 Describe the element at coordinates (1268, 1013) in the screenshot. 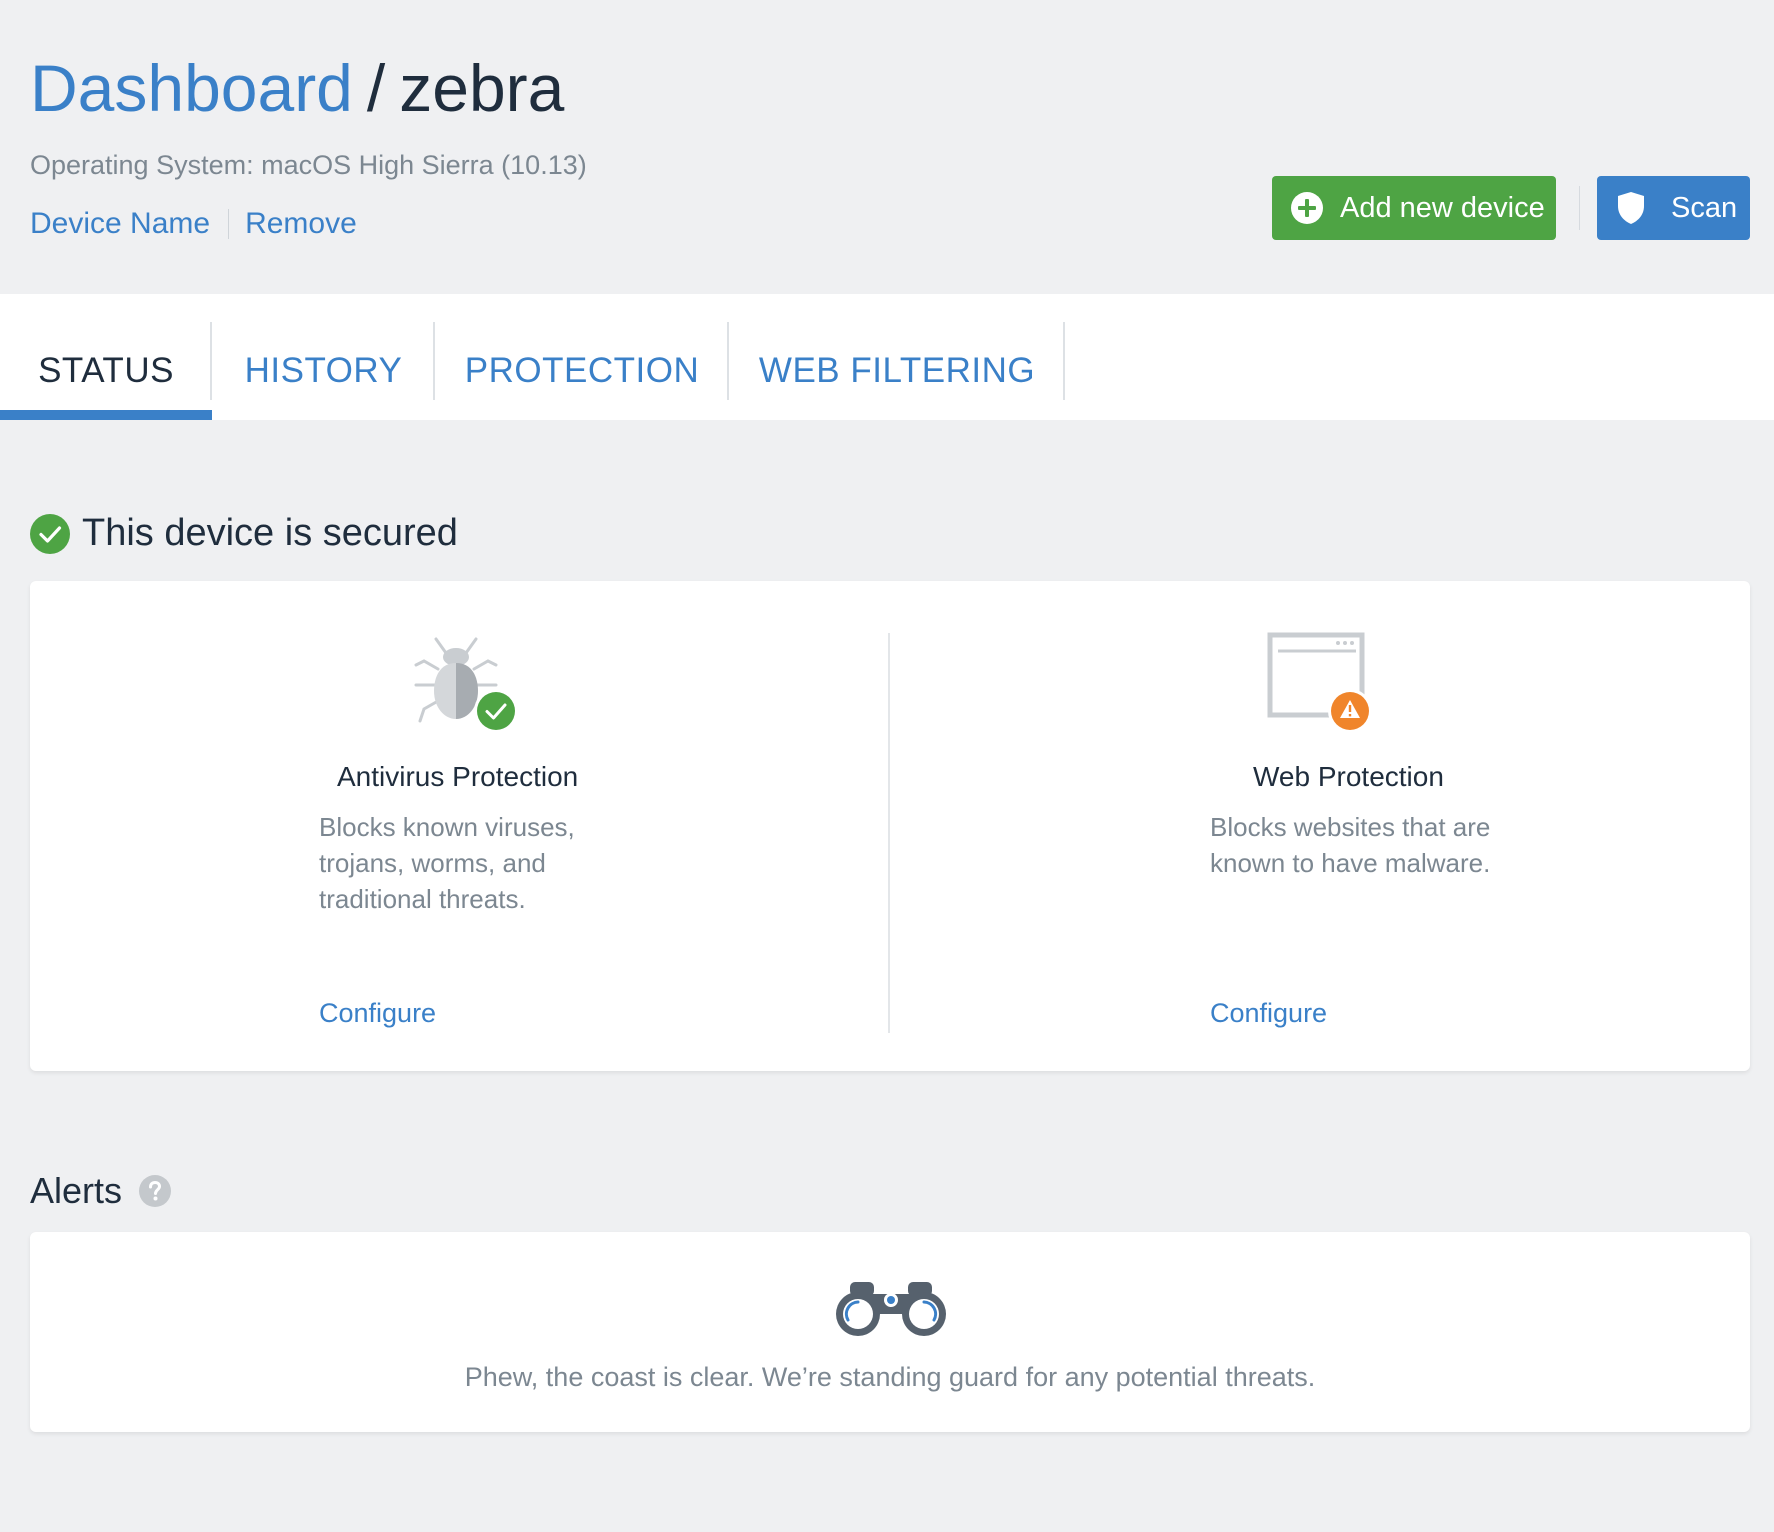

I see `web-protection-configure-link: Configure` at that location.